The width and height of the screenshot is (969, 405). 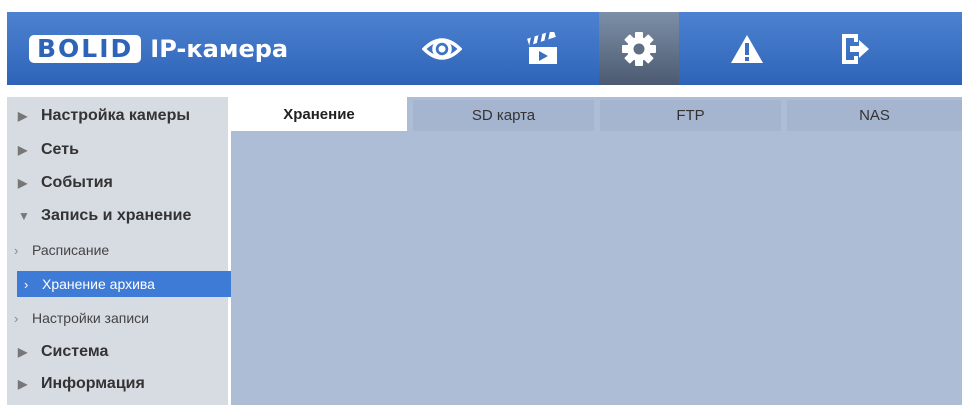 What do you see at coordinates (60, 149) in the screenshot?
I see `sidebar-item-label: Сеть` at bounding box center [60, 149].